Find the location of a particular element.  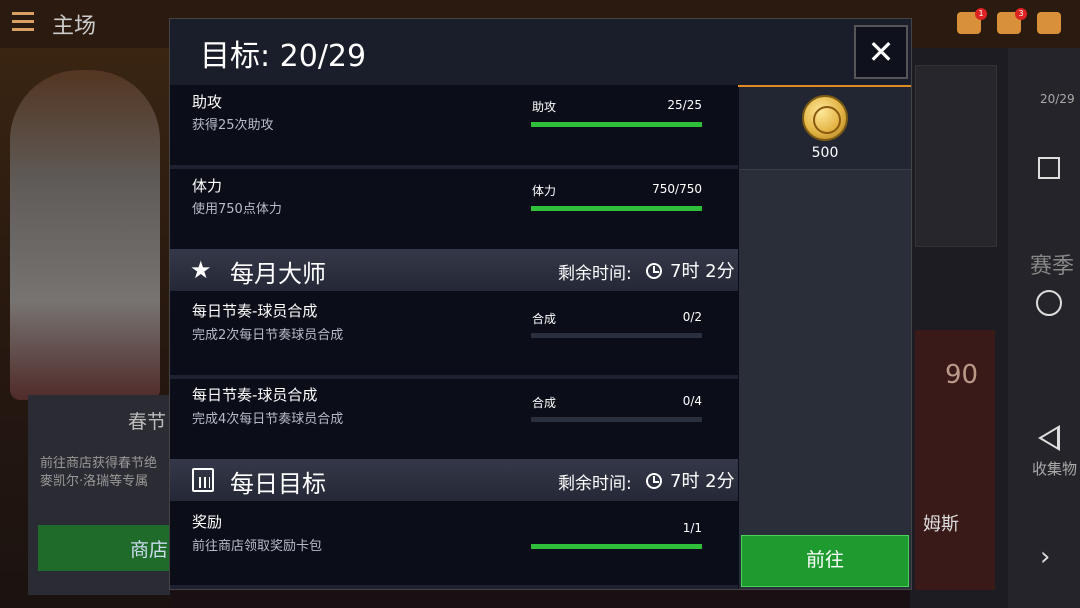

task-name: 体力 is located at coordinates (207, 186).